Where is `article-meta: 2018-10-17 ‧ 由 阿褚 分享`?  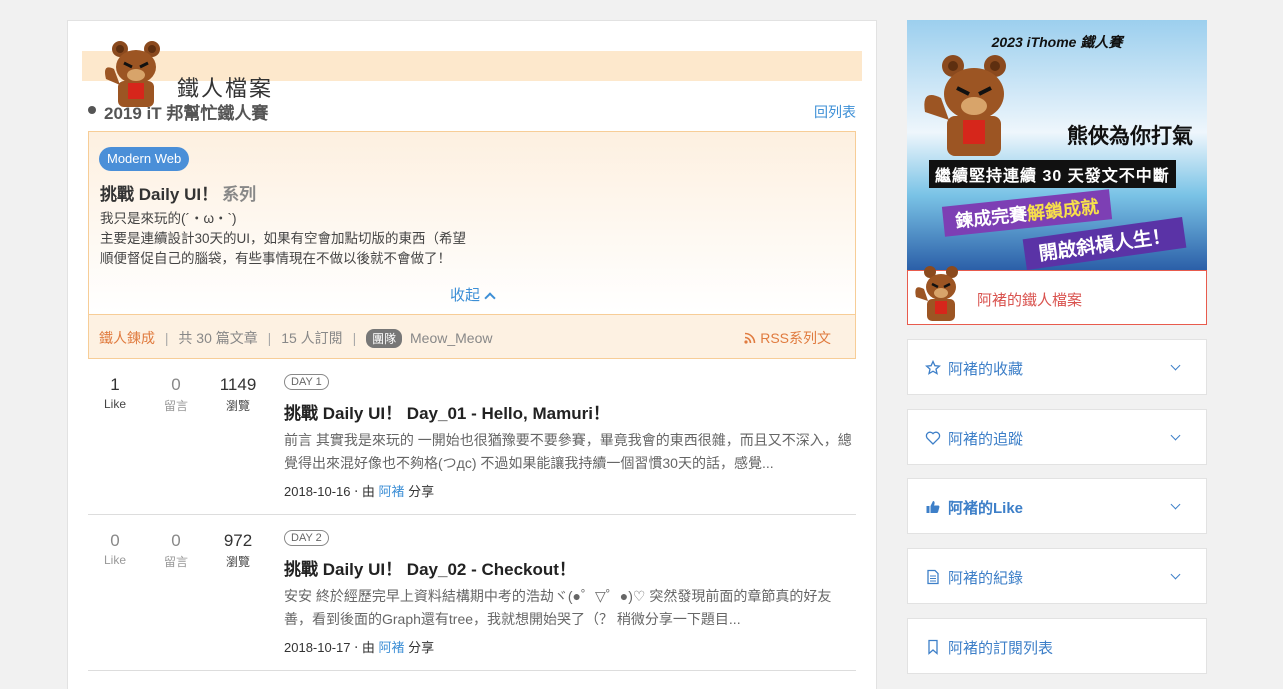
article-meta: 2018-10-17 ‧ 由 阿褚 分享 is located at coordinates (359, 646).